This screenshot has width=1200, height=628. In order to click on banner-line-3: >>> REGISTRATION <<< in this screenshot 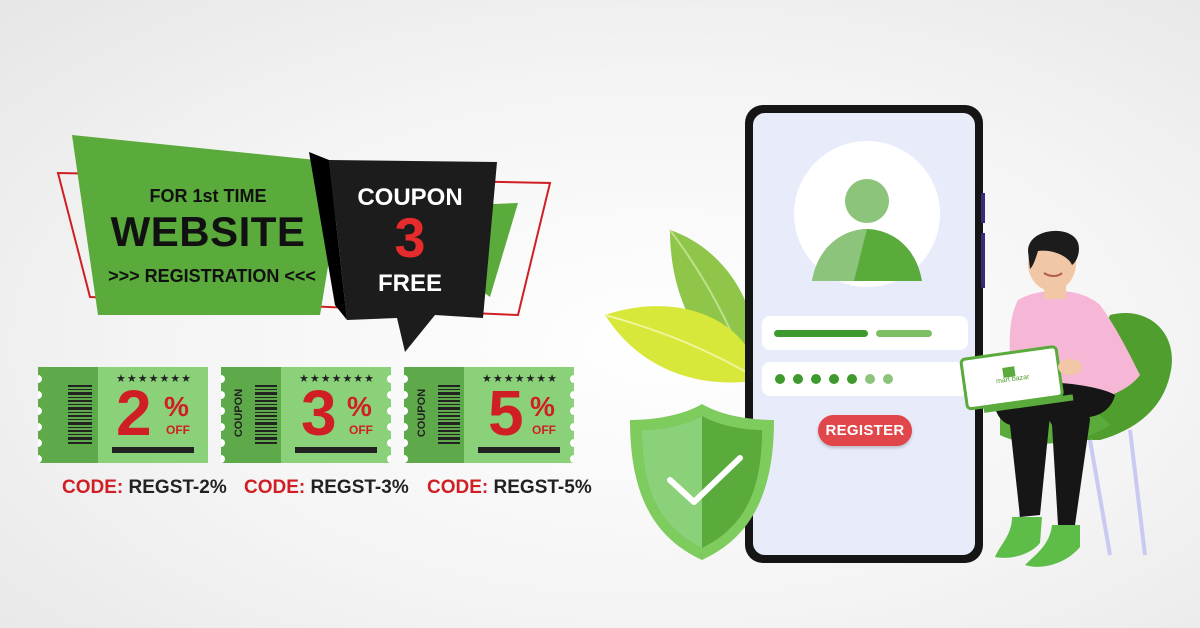, I will do `click(212, 276)`.